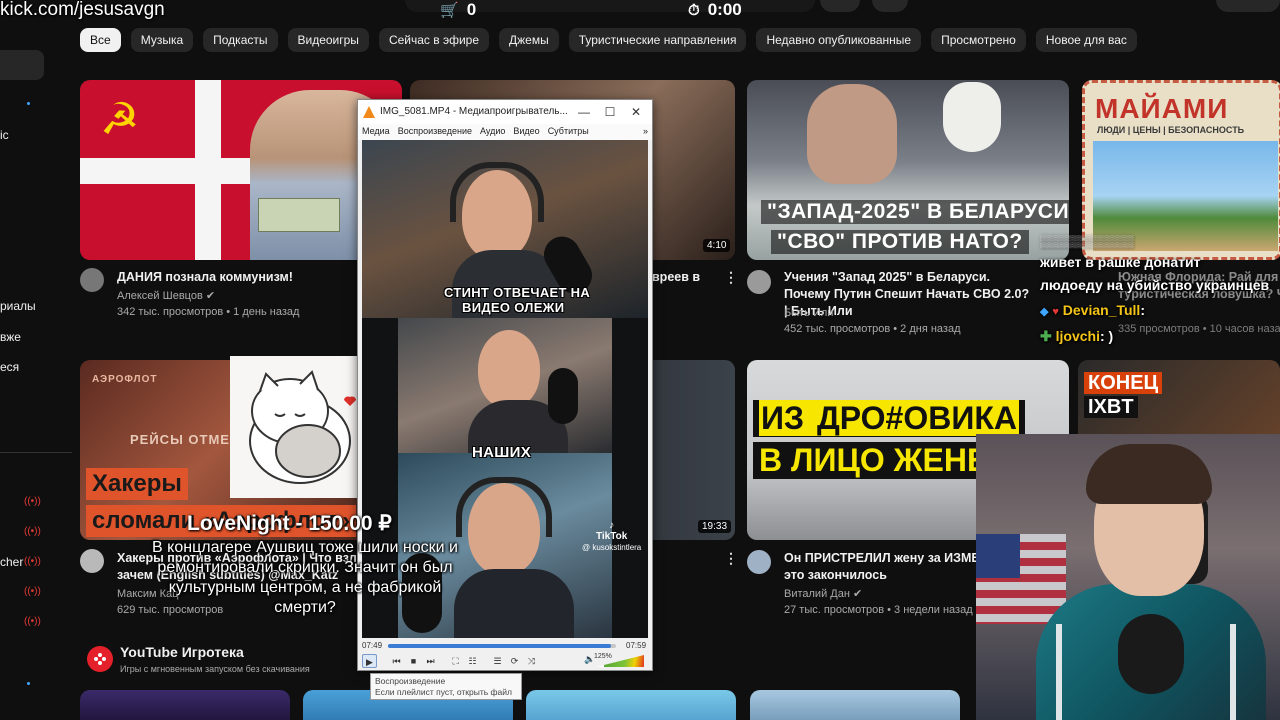  I want to click on video-title: ДАНИЯ познала коммунизм!, so click(252, 277).